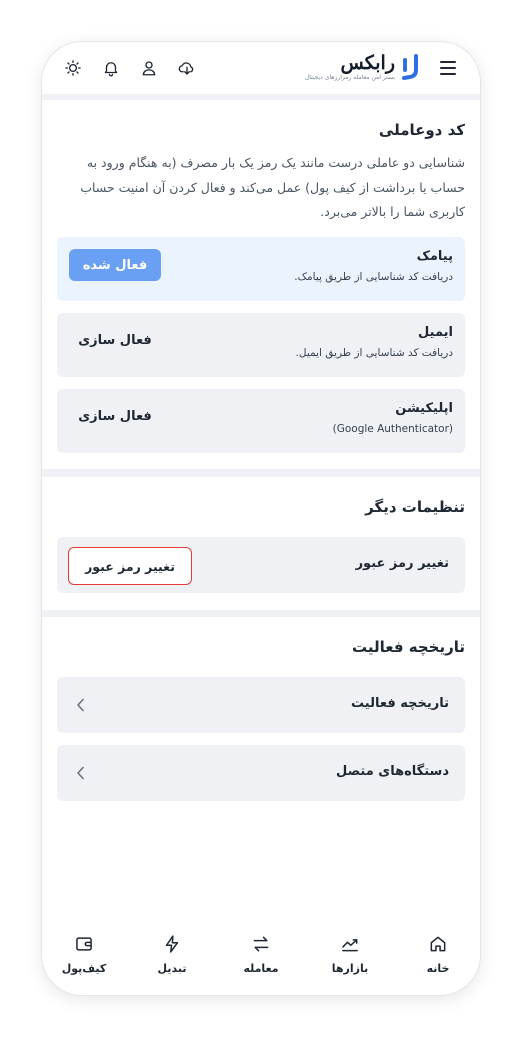  Describe the element at coordinates (84, 968) in the screenshot. I see `nav-wallet-label: کیف‌پول` at that location.